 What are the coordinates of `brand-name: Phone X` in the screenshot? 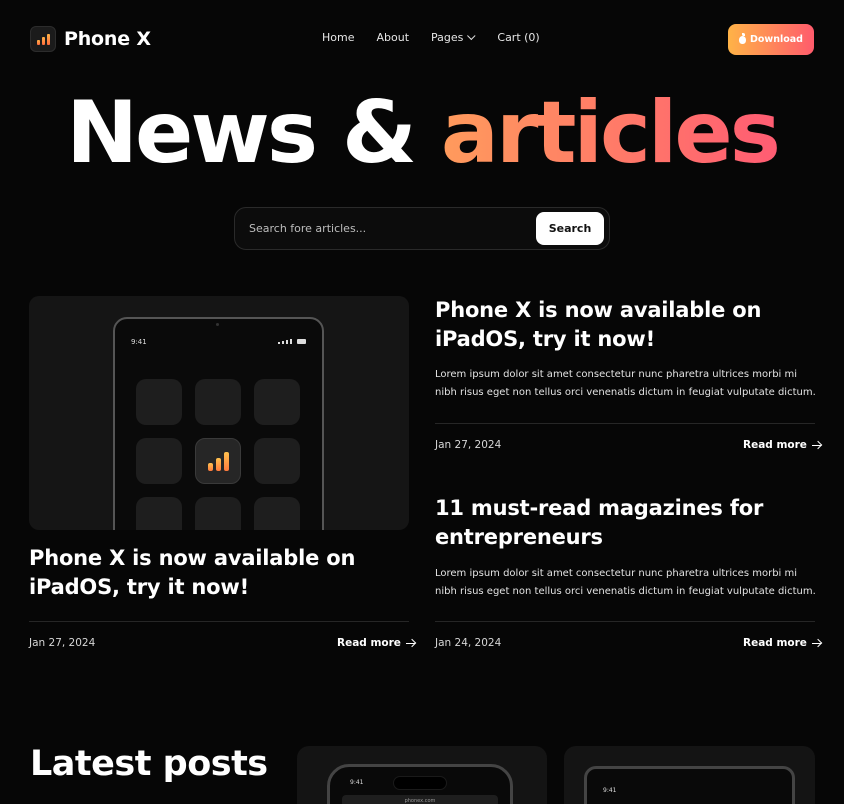 It's located at (107, 39).